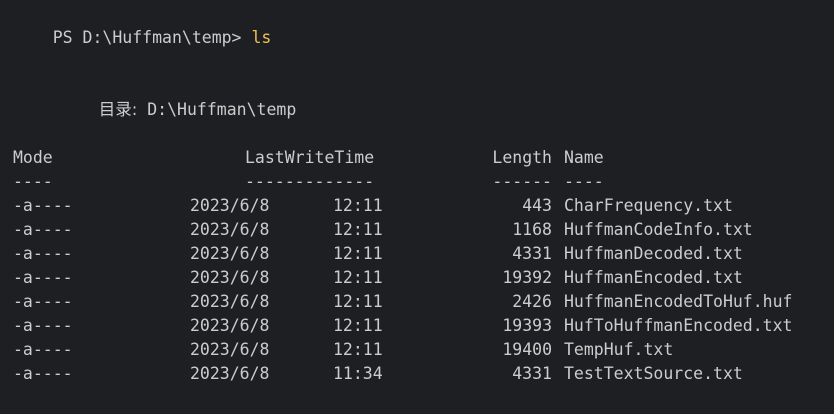  What do you see at coordinates (522, 157) in the screenshot?
I see `header-length: Length` at bounding box center [522, 157].